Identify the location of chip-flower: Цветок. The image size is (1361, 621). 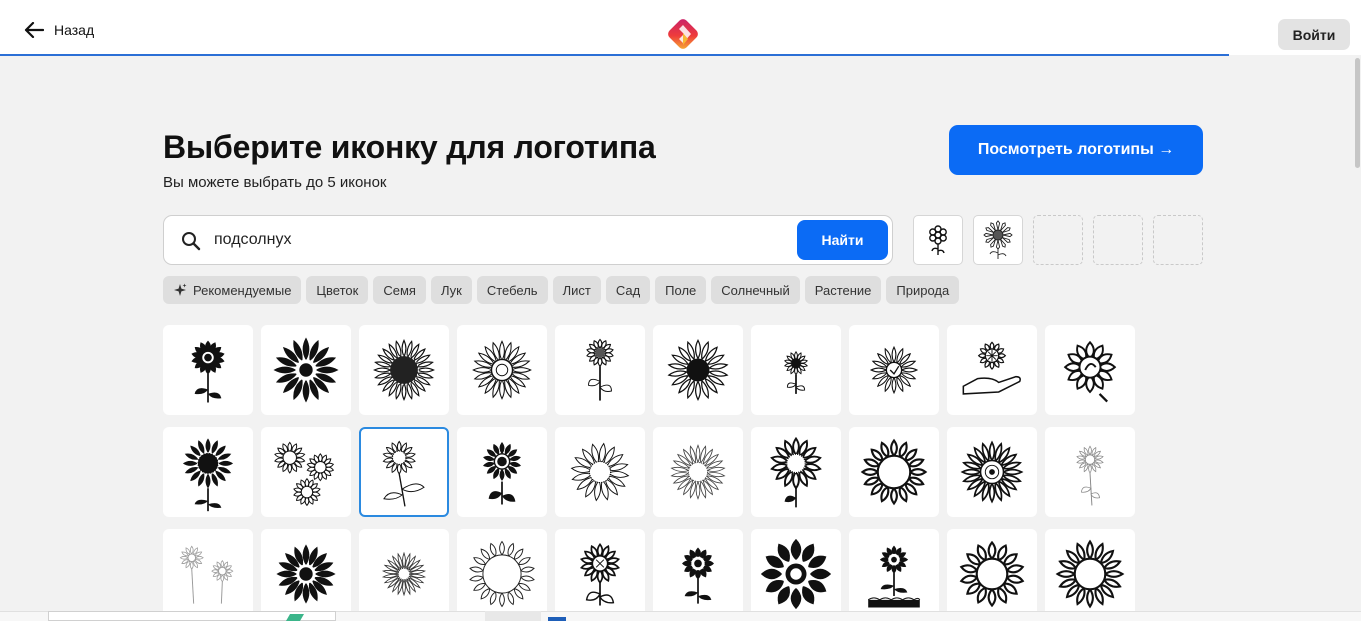
(337, 290).